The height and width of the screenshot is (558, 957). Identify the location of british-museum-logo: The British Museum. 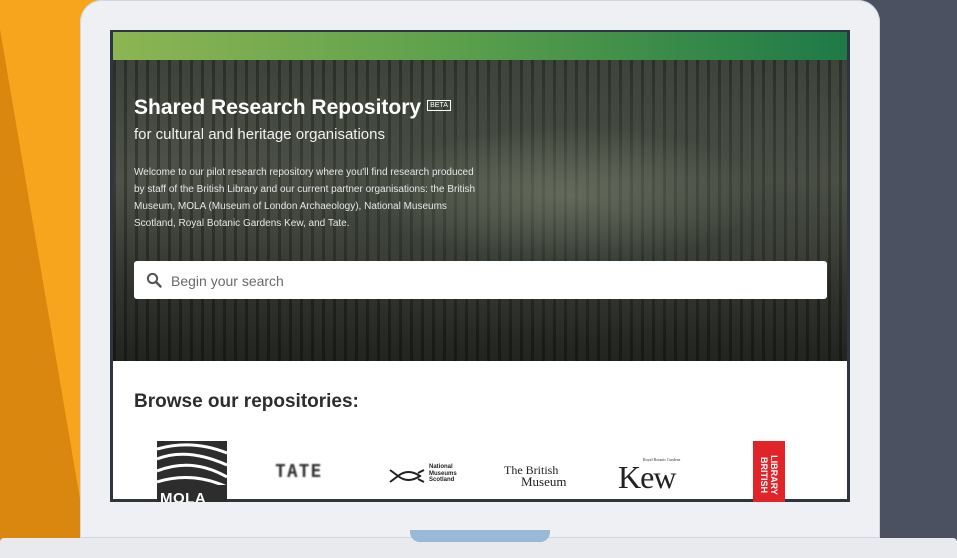
(535, 476).